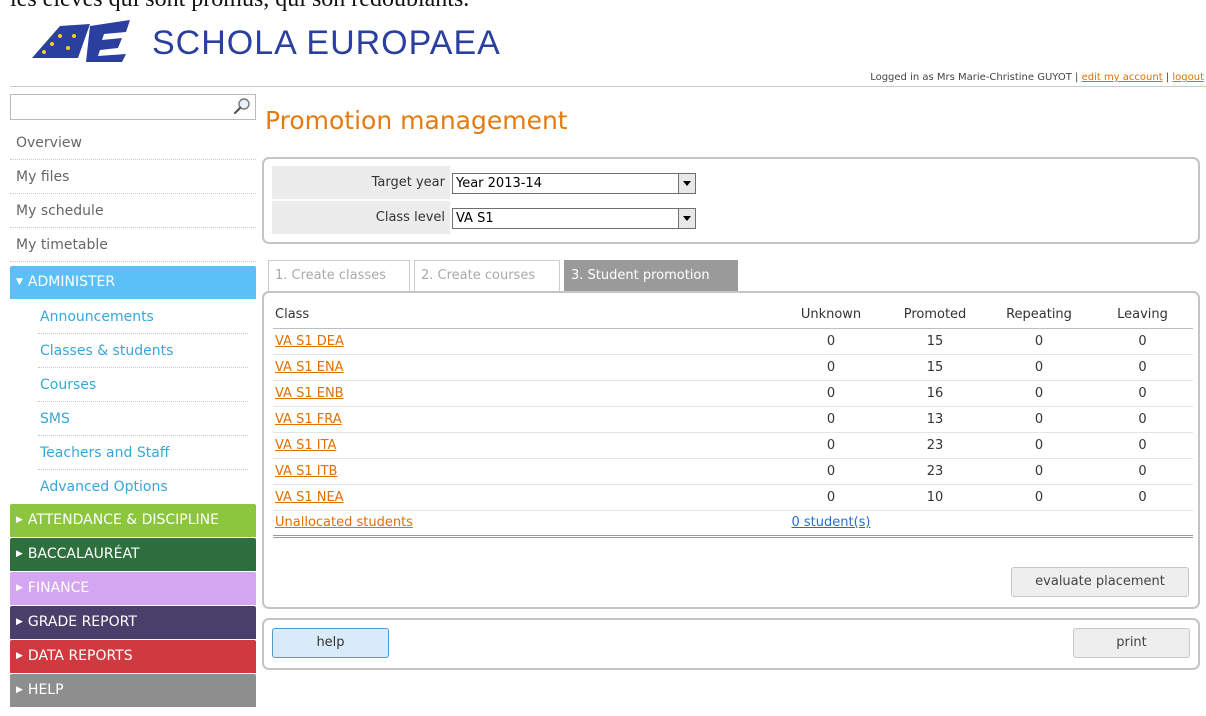 Image resolution: width=1206 pixels, height=716 pixels. Describe the element at coordinates (309, 341) in the screenshot. I see `class-link: VA S1 DEA` at that location.